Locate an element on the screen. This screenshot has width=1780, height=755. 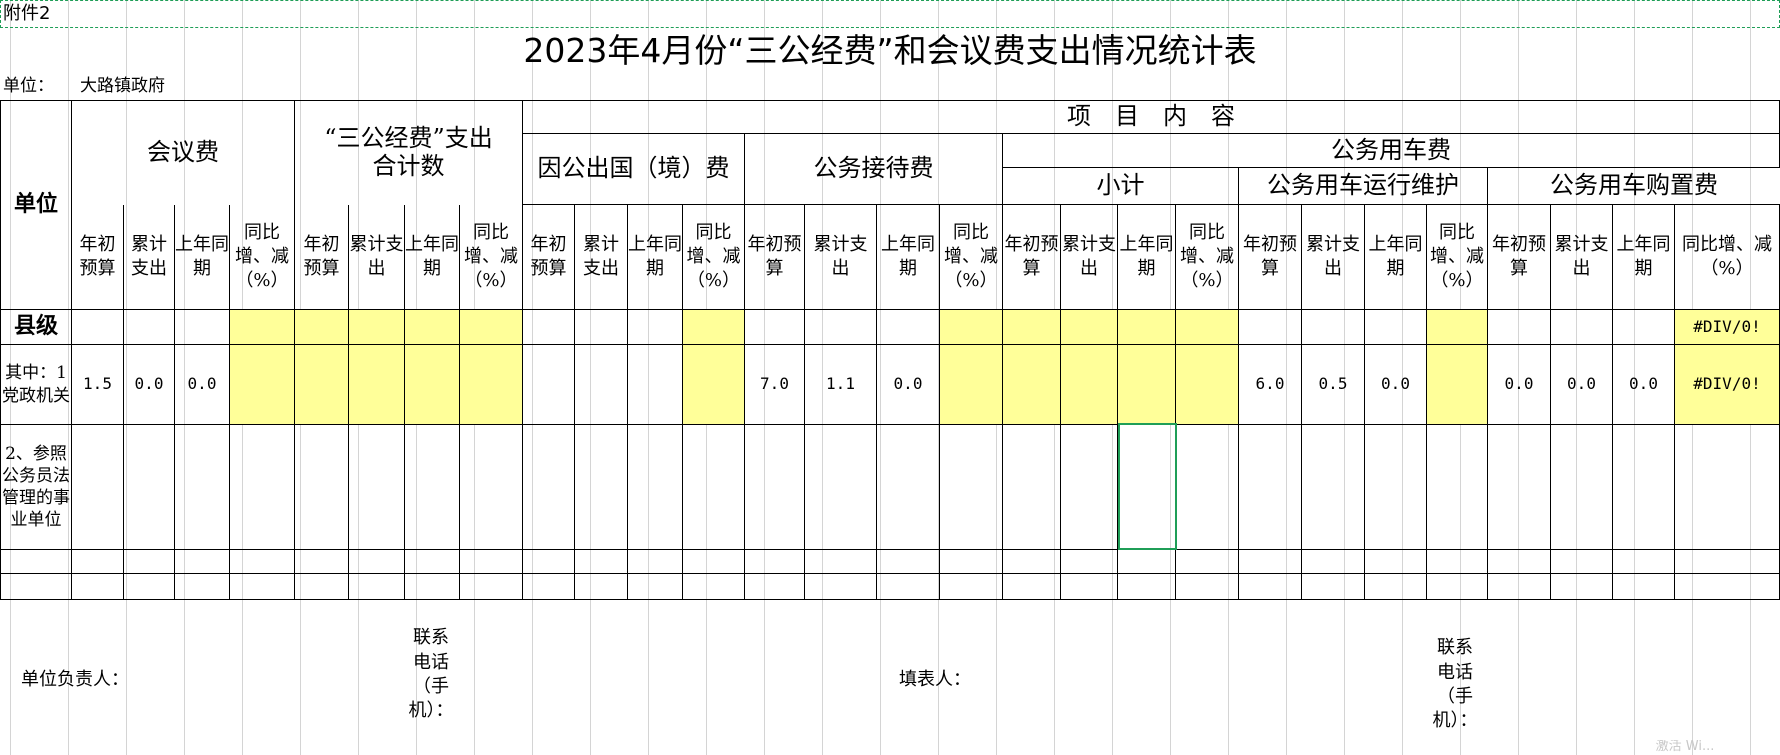
cell-blank2-c12 is located at coordinates (775, 587).